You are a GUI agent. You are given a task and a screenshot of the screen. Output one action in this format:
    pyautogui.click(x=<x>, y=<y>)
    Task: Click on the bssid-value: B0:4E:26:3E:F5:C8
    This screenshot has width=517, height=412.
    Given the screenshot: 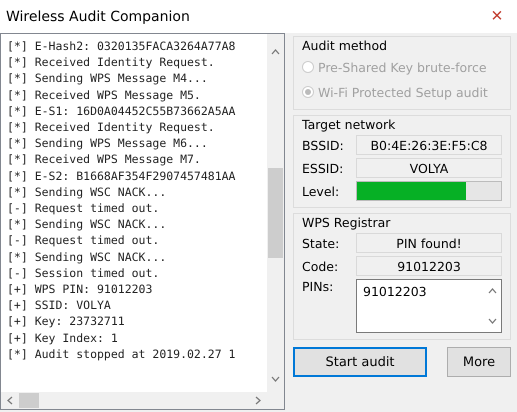 What is the action you would take?
    pyautogui.click(x=429, y=145)
    